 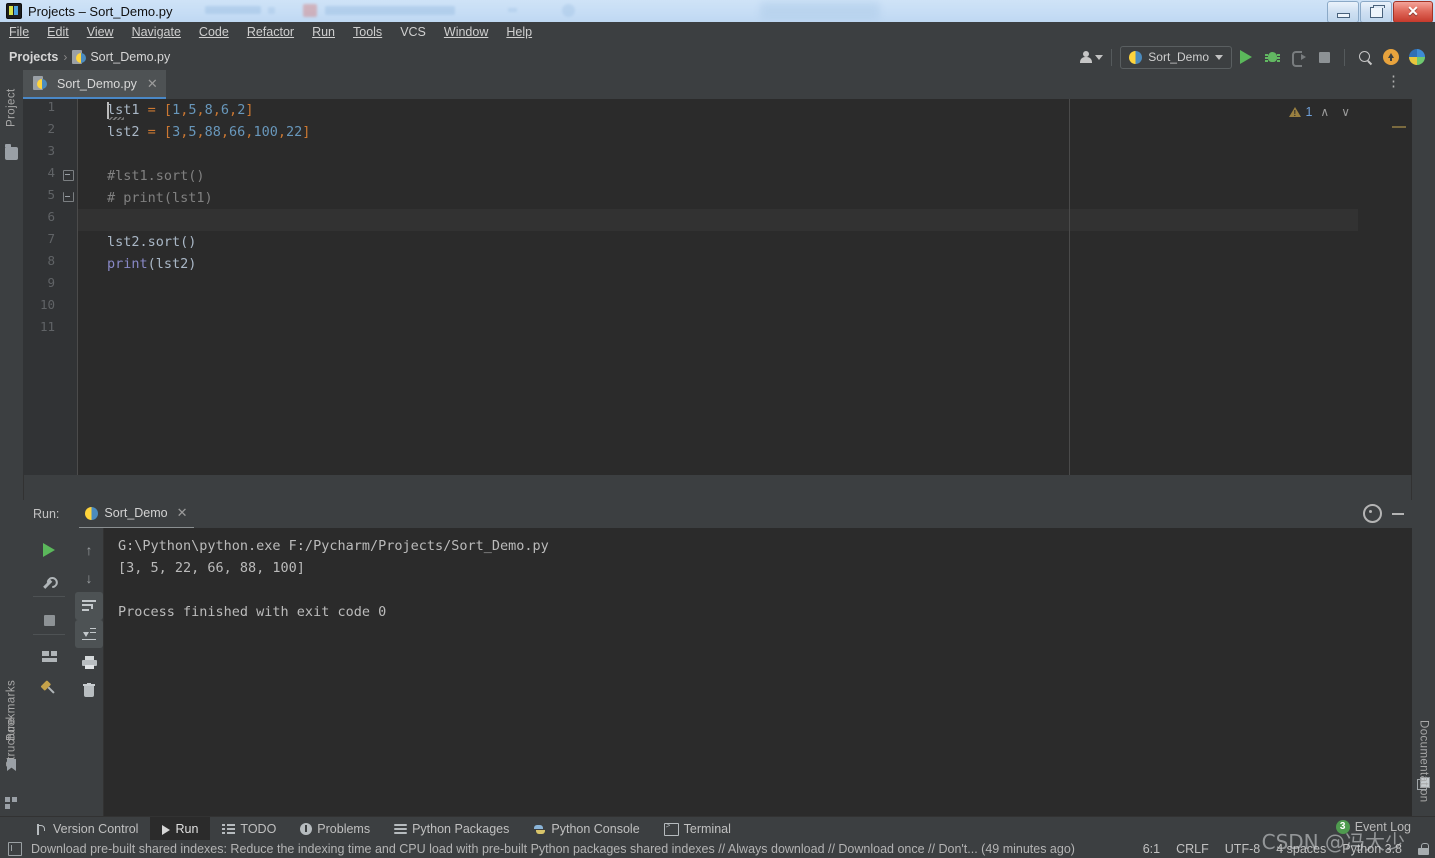 I want to click on stop-button, so click(x=1324, y=57).